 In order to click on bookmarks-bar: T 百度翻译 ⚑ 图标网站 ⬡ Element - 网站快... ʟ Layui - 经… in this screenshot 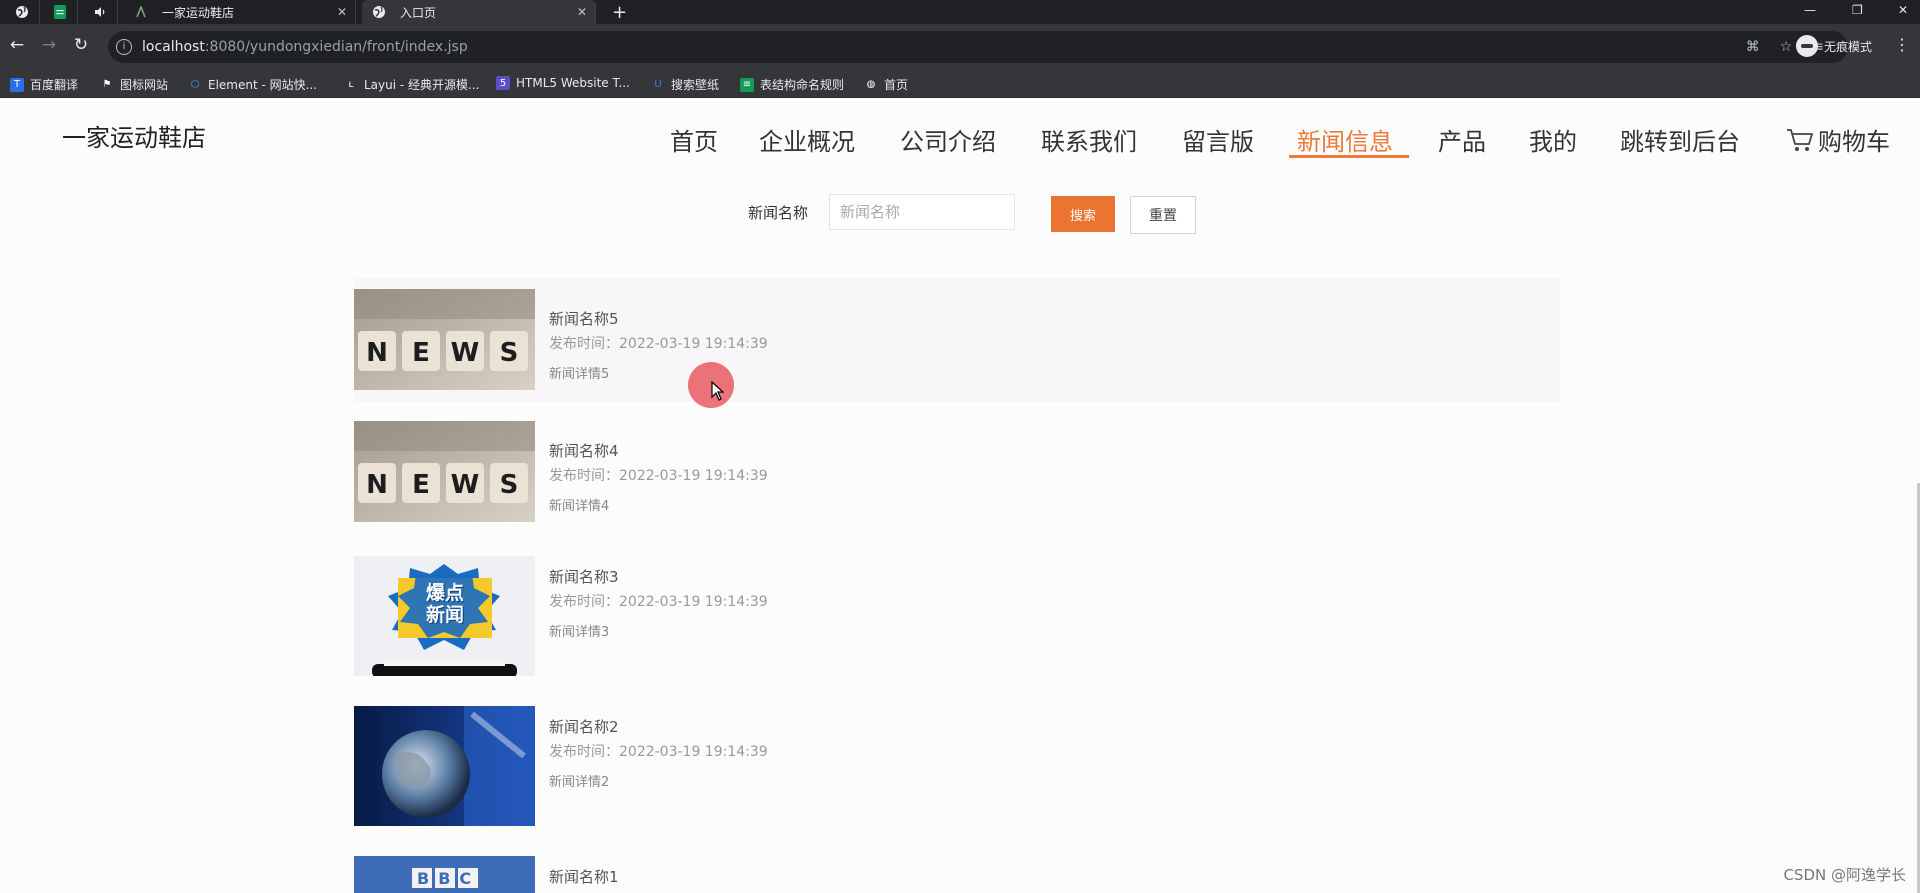, I will do `click(960, 84)`.